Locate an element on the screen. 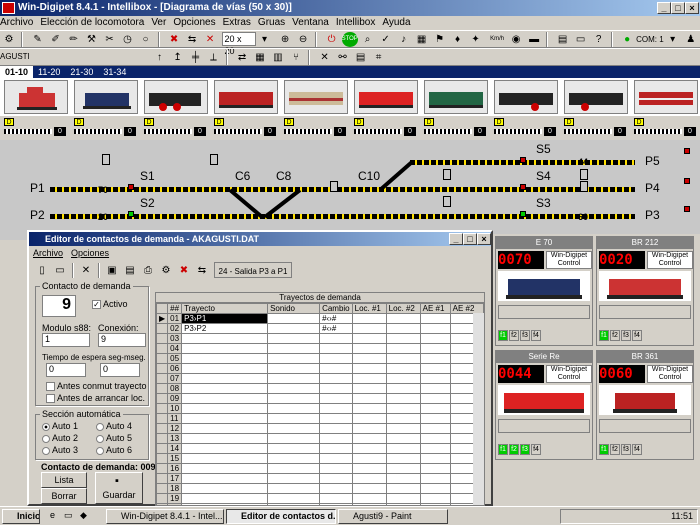 The width and height of the screenshot is (700, 525). table-row: 07 is located at coordinates (320, 378).